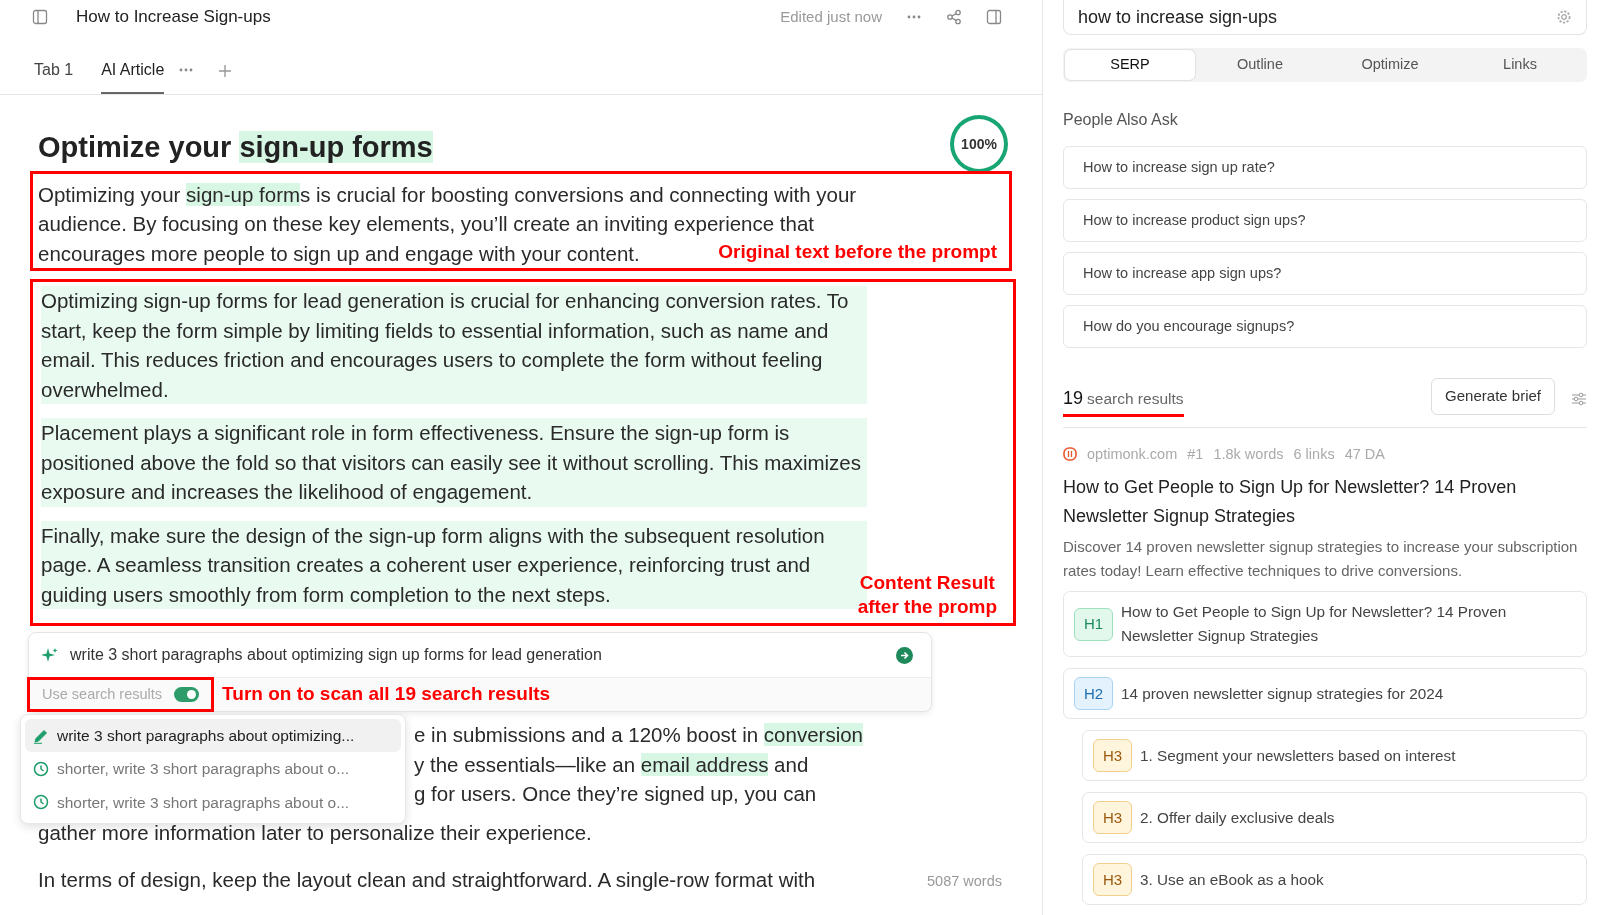  I want to click on annotation-line: after the promp, so click(927, 607).